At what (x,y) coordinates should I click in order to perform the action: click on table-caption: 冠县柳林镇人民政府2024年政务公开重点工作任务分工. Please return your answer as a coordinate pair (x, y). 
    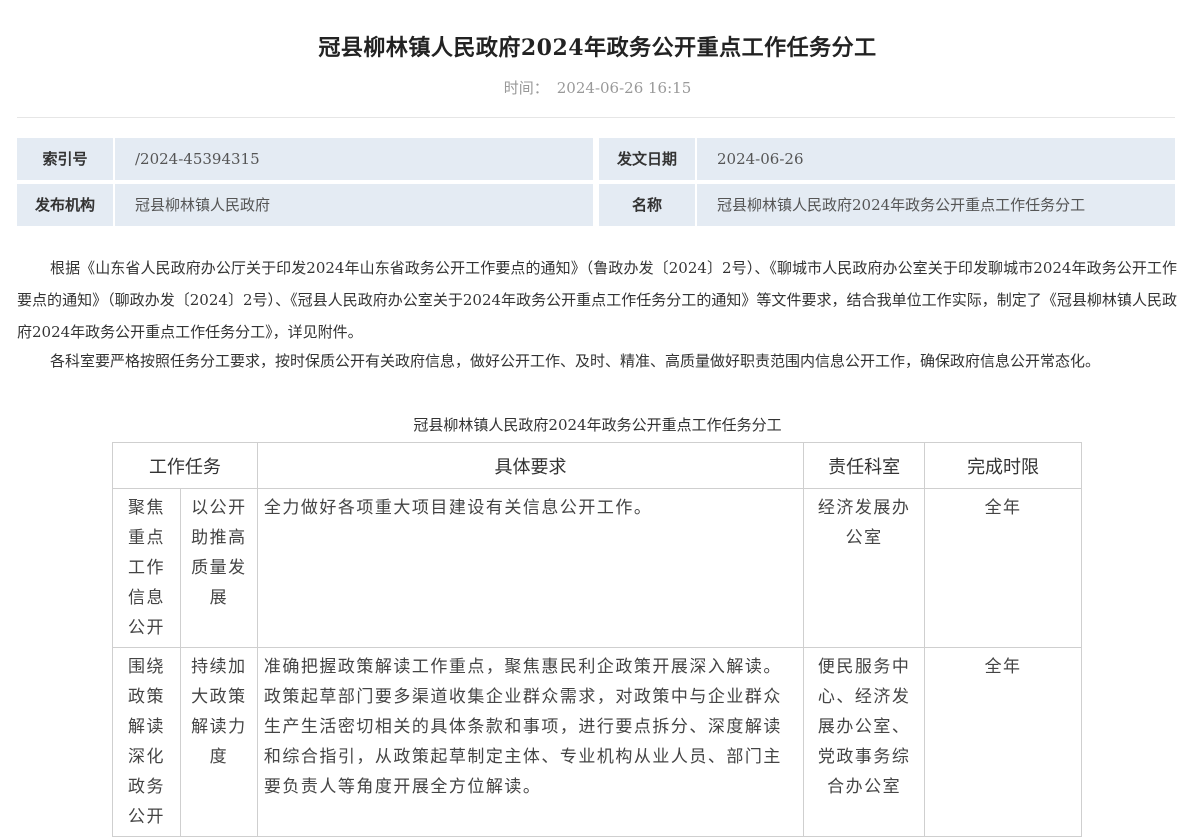
    Looking at the image, I should click on (597, 425).